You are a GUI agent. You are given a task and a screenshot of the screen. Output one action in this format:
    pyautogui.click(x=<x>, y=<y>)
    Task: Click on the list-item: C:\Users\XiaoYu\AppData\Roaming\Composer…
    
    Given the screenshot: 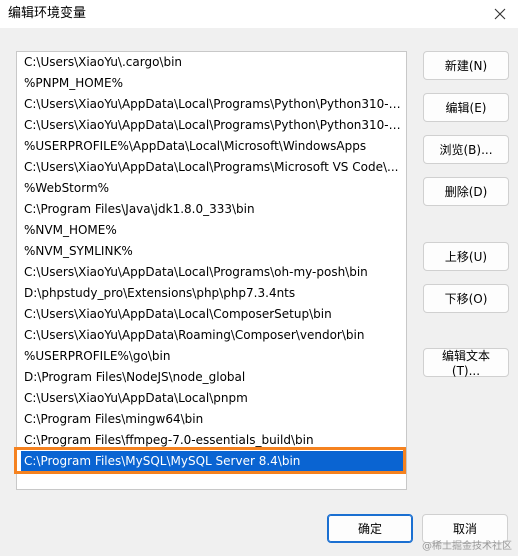 What is the action you would take?
    pyautogui.click(x=213, y=335)
    